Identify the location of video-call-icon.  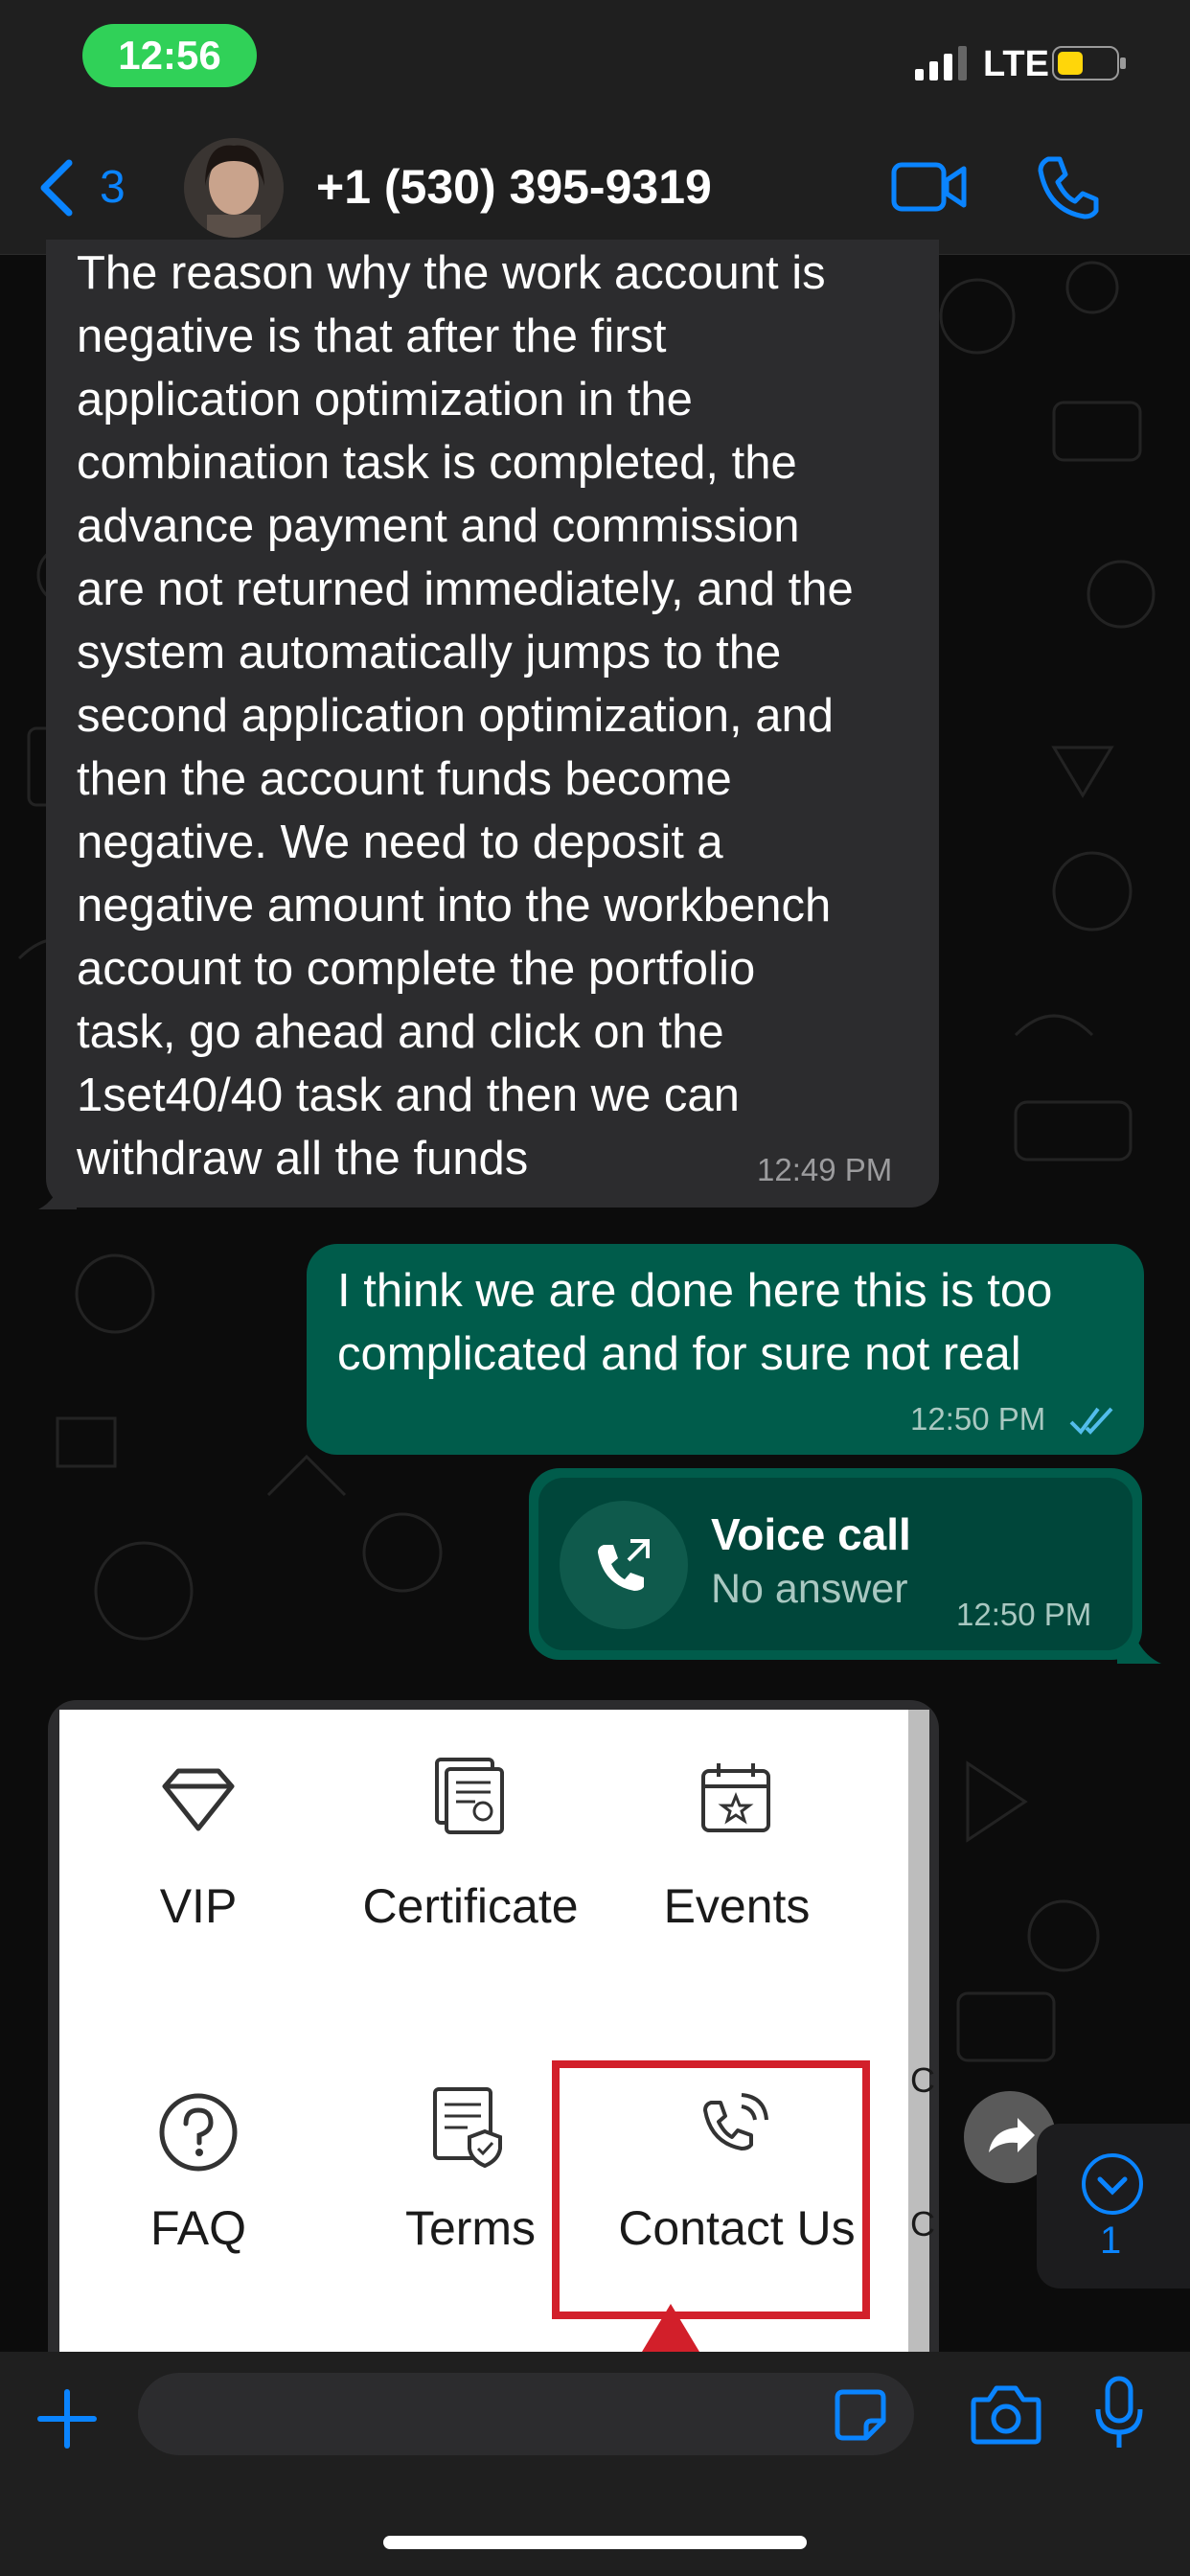
(930, 186).